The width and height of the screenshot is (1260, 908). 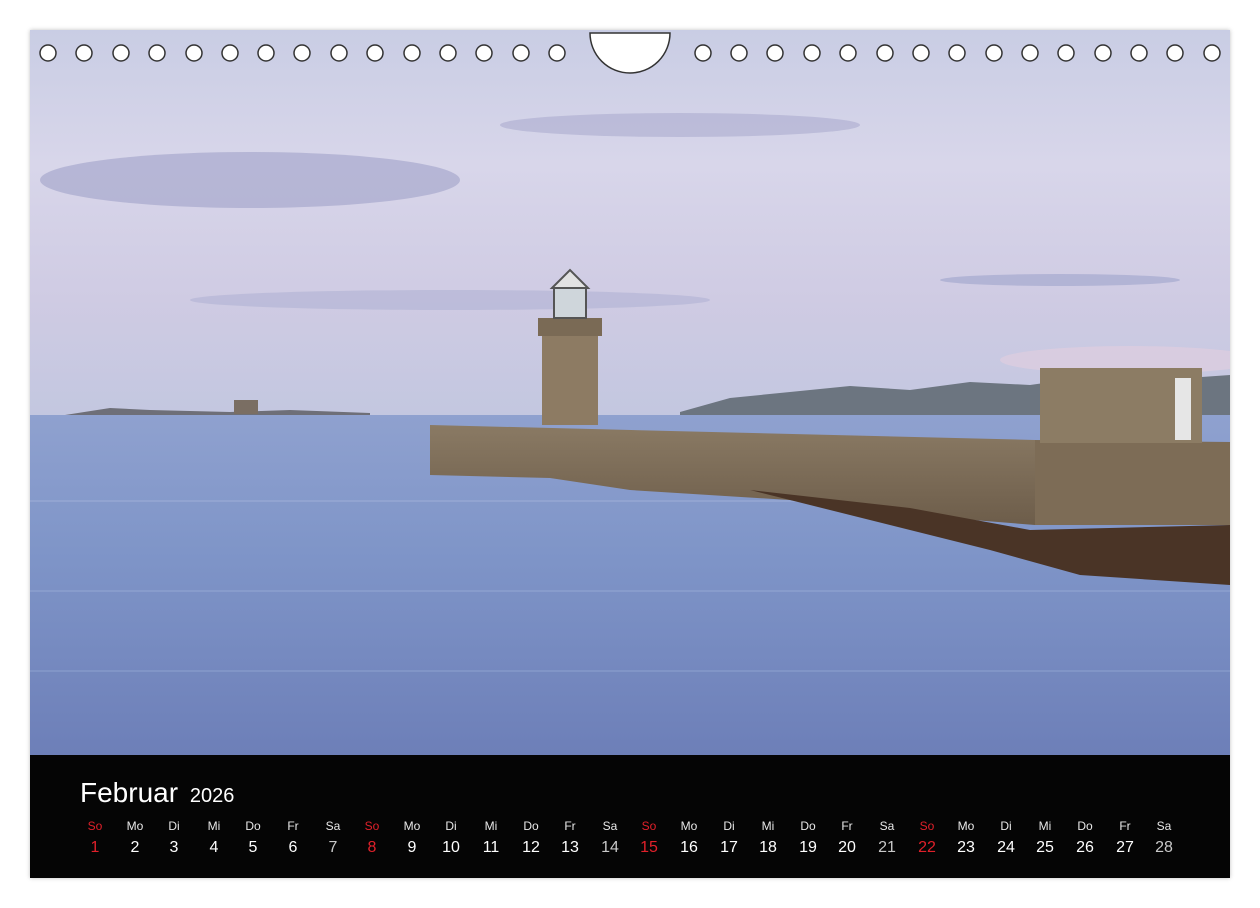 What do you see at coordinates (412, 847) in the screenshot?
I see `day-number: 9` at bounding box center [412, 847].